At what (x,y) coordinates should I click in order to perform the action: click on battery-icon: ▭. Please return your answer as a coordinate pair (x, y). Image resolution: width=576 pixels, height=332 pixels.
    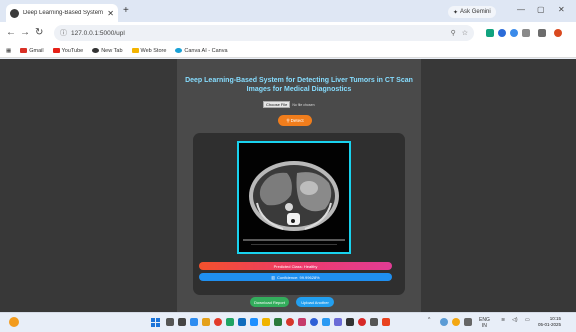
    Looking at the image, I should click on (527, 320).